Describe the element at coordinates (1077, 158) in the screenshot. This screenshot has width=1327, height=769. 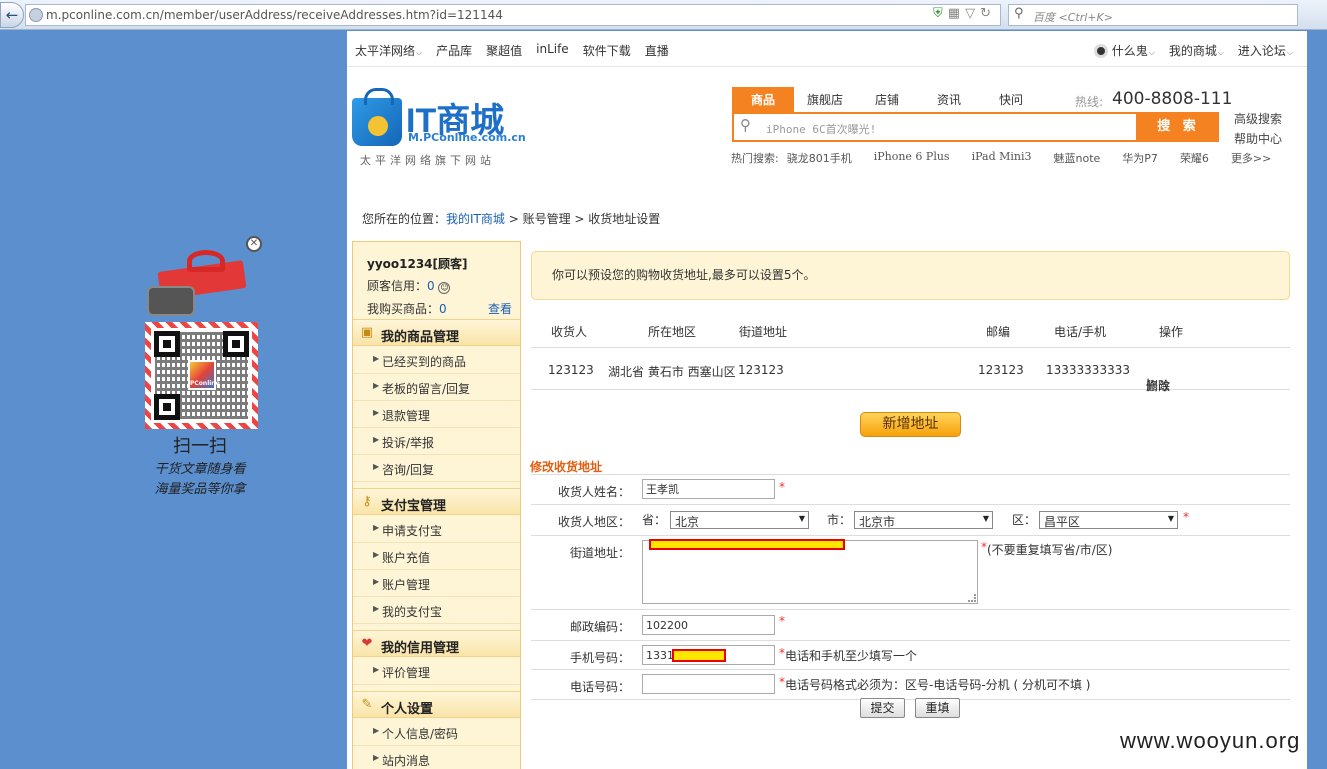
I see `hot-search-item: 魅蓝note` at that location.